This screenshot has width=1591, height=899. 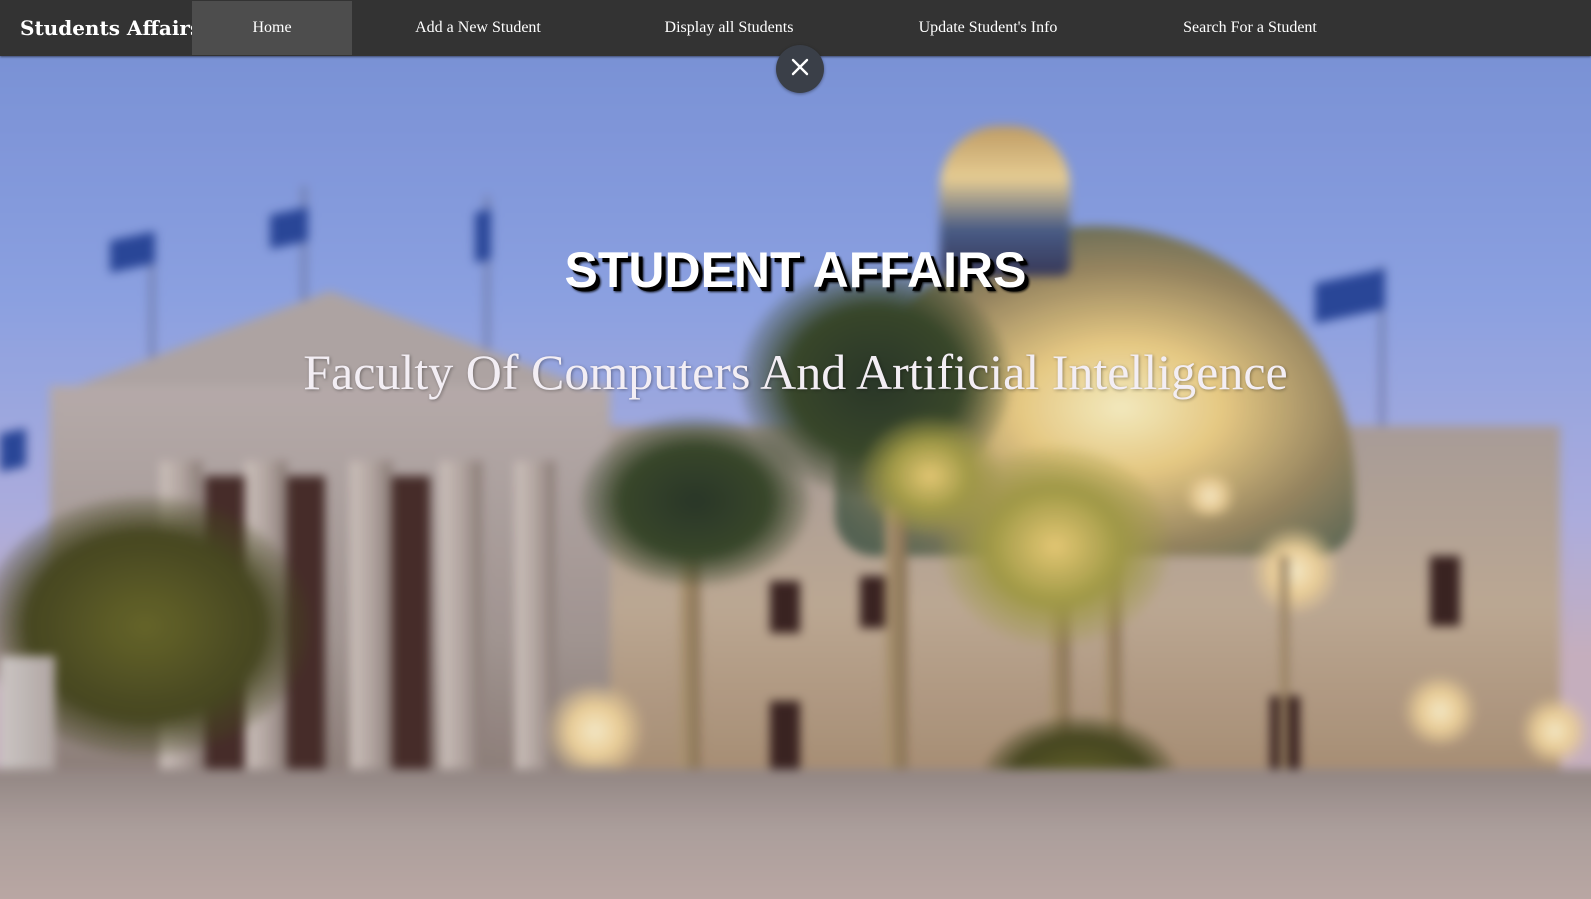 What do you see at coordinates (988, 28) in the screenshot?
I see `nav-item-update-student: Update Student's Info` at bounding box center [988, 28].